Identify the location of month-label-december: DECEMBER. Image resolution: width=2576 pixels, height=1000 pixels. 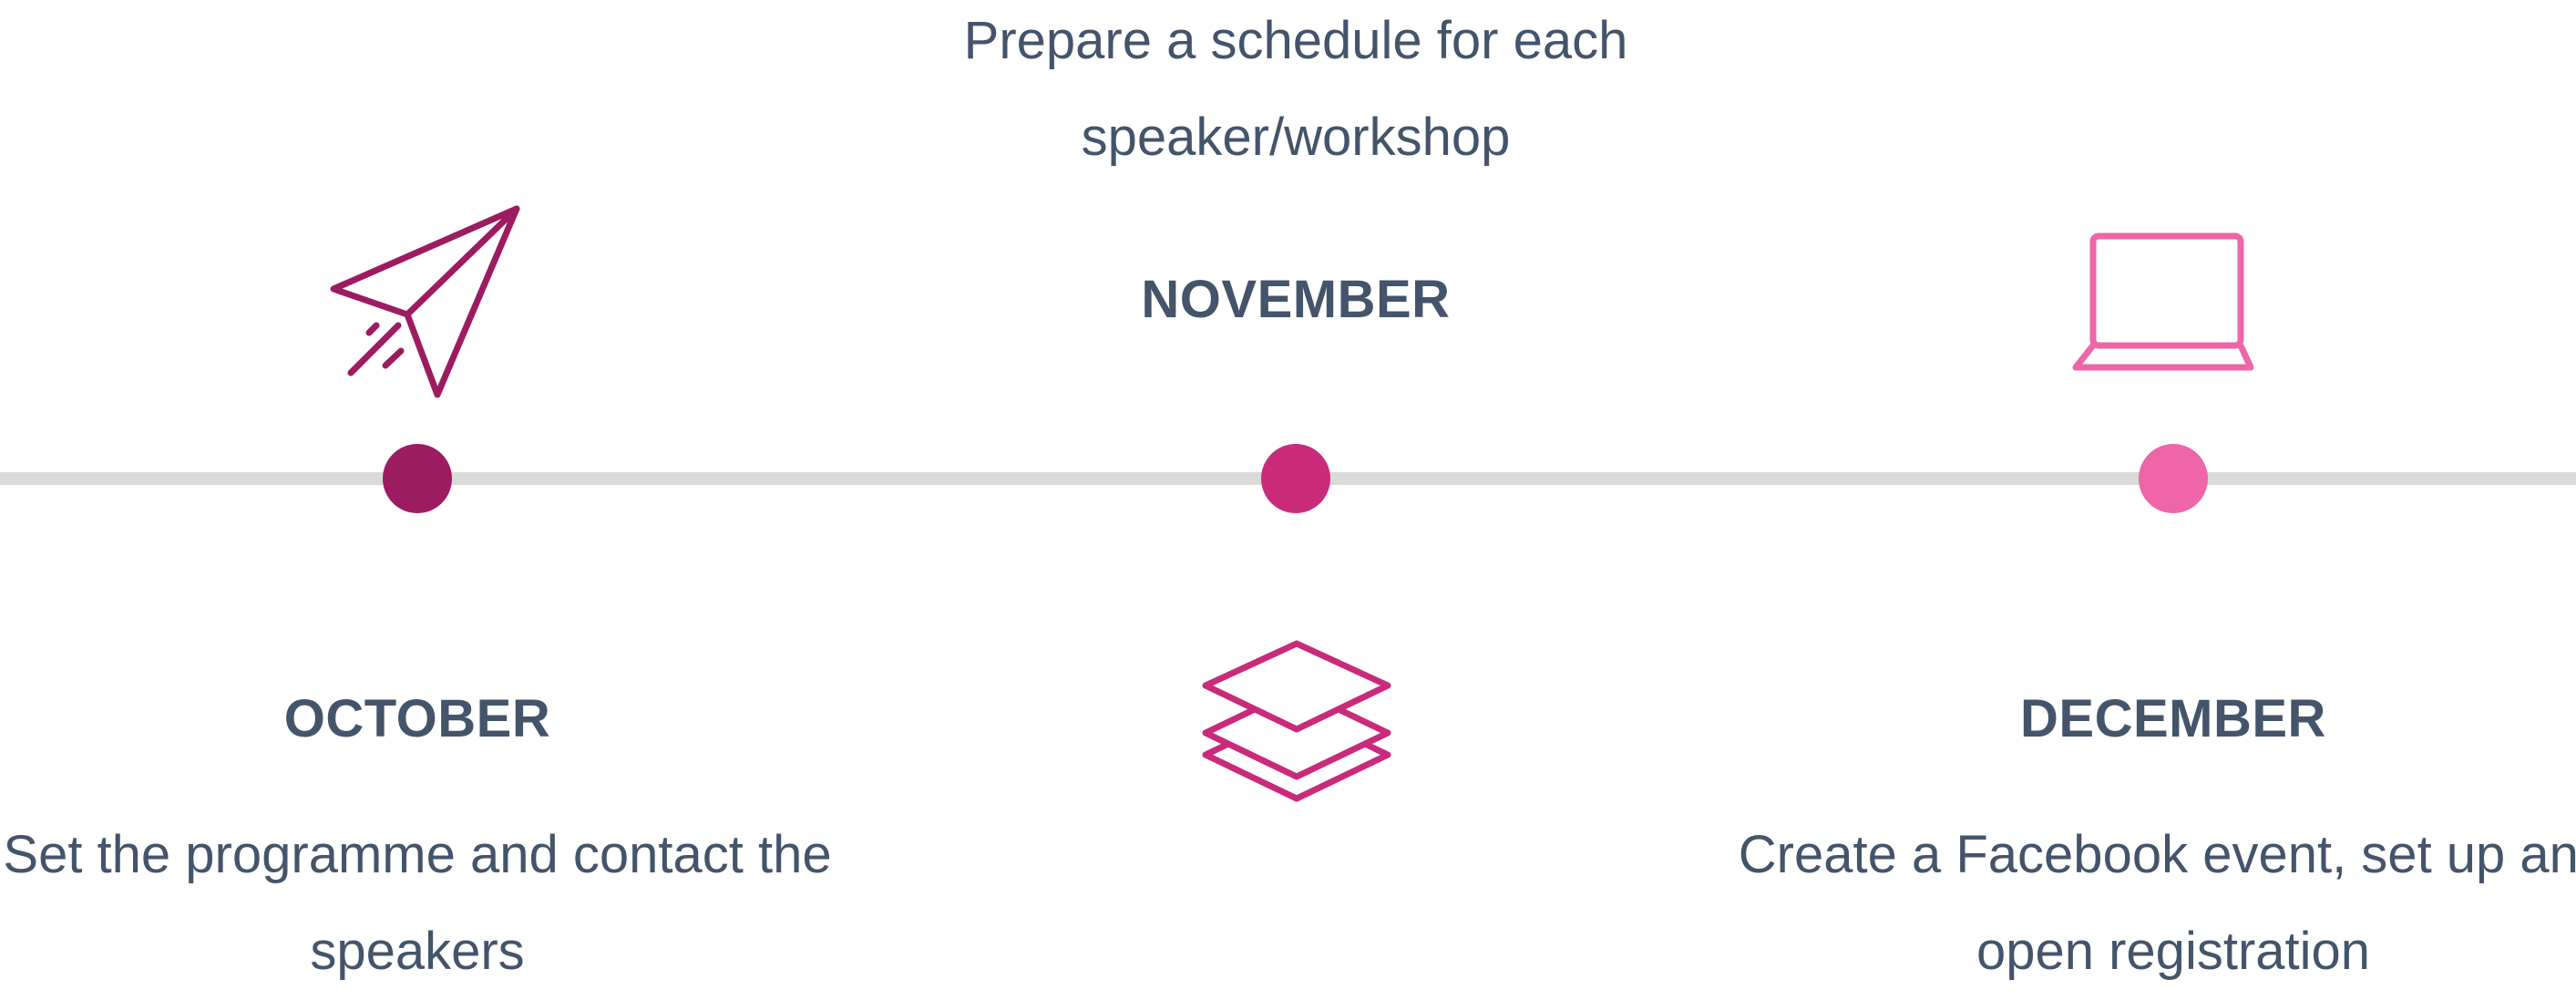
(2173, 718).